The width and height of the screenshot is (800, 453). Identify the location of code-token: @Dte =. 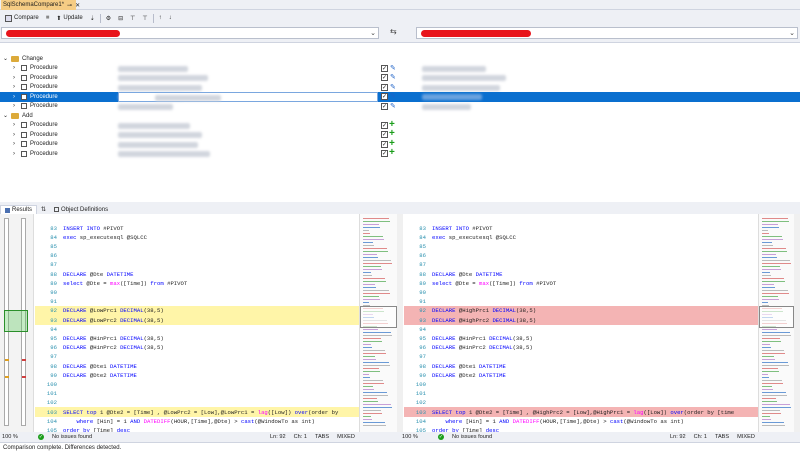
(98, 283).